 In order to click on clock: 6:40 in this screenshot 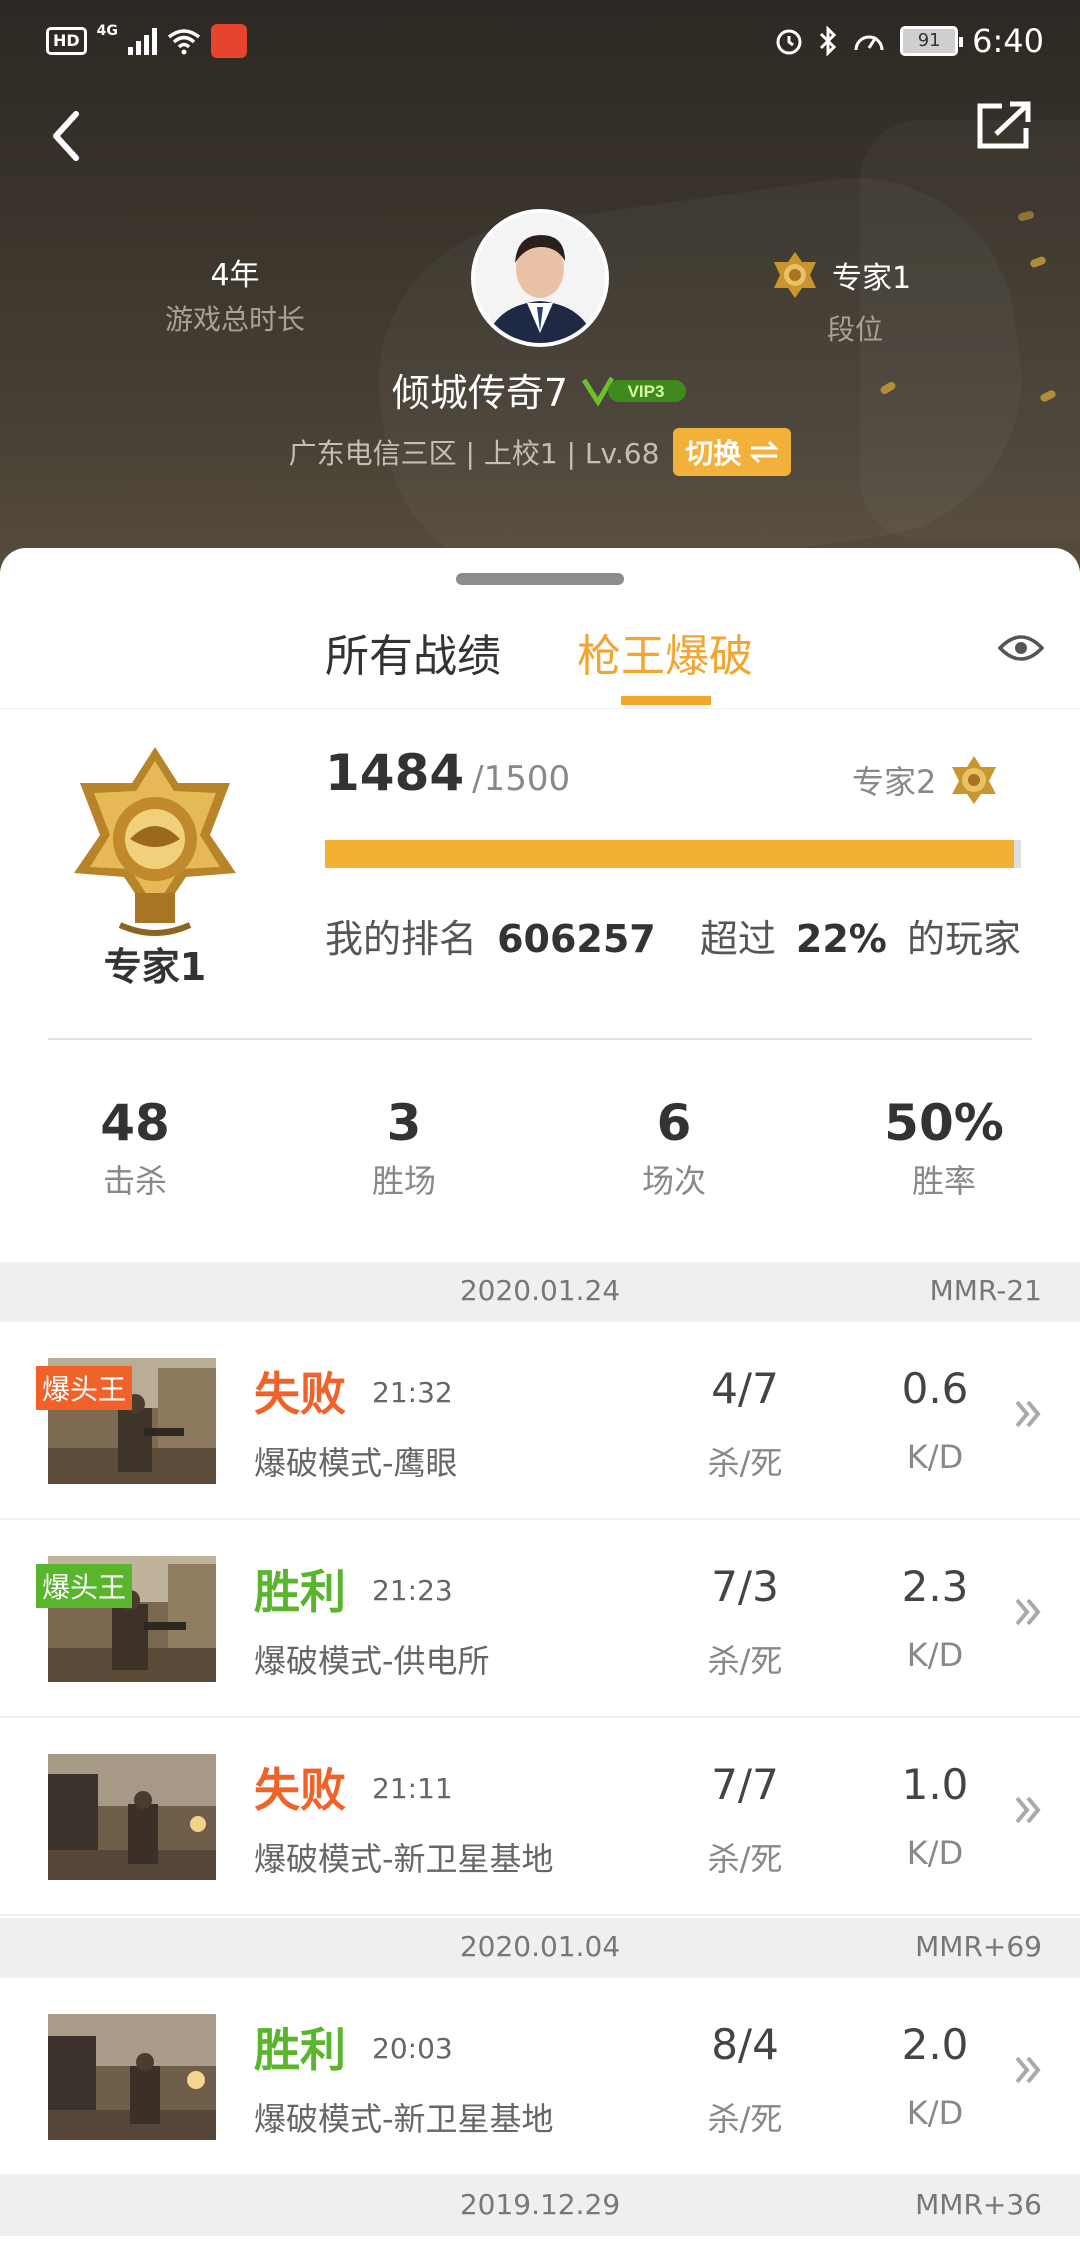, I will do `click(1008, 41)`.